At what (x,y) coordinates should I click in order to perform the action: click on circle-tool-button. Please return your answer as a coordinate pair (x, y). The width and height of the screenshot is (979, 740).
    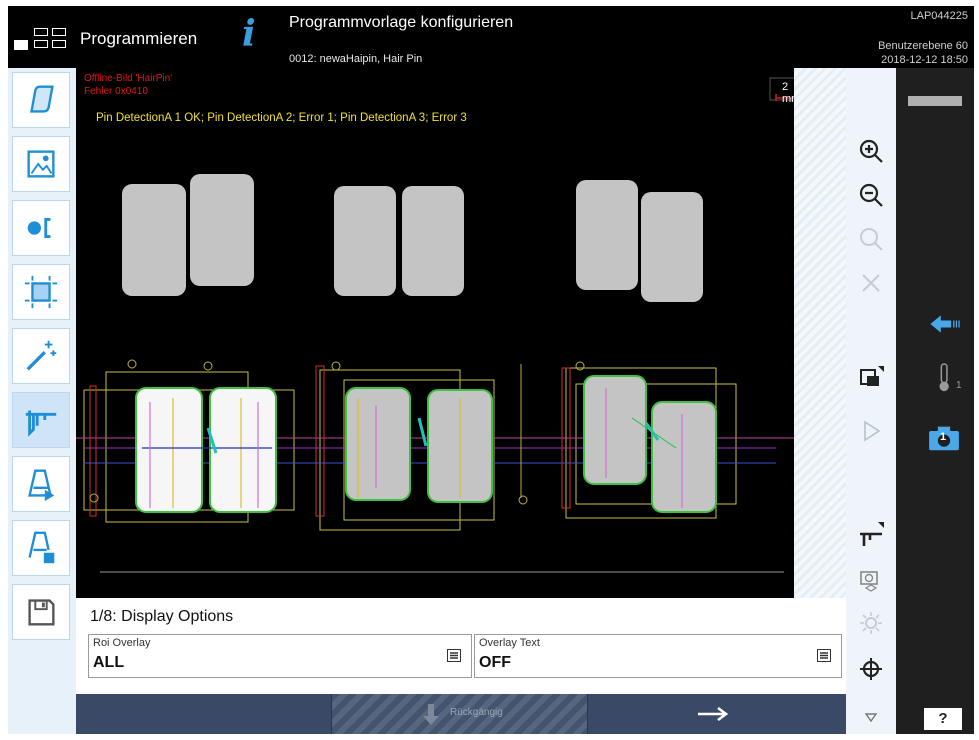
    Looking at the image, I should click on (41, 228).